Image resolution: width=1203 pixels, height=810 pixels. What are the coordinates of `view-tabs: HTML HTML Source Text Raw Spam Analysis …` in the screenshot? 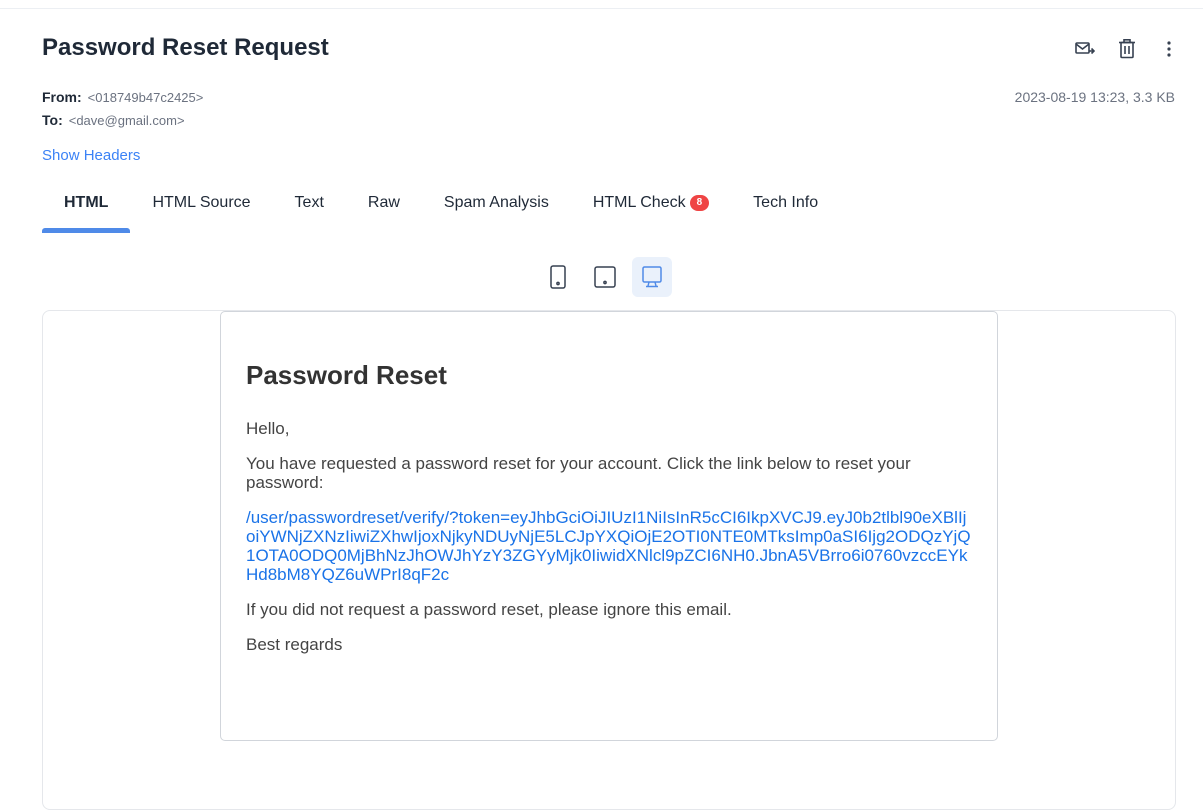 It's located at (441, 213).